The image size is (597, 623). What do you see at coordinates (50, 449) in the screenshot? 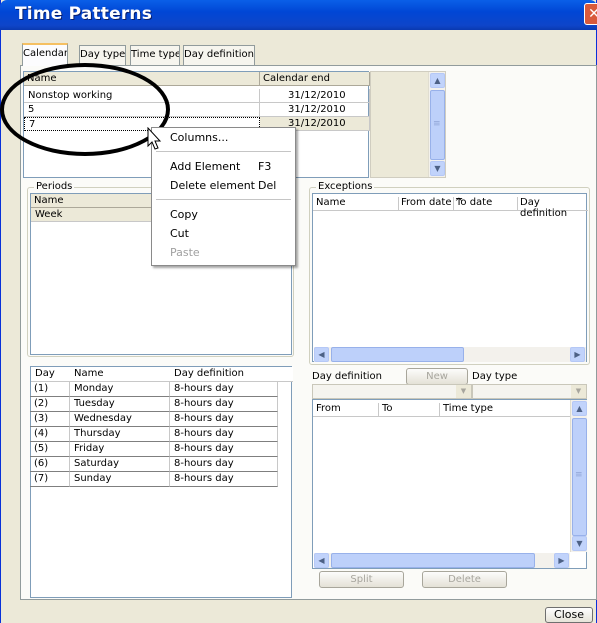
I see `day-row-index: (5)` at bounding box center [50, 449].